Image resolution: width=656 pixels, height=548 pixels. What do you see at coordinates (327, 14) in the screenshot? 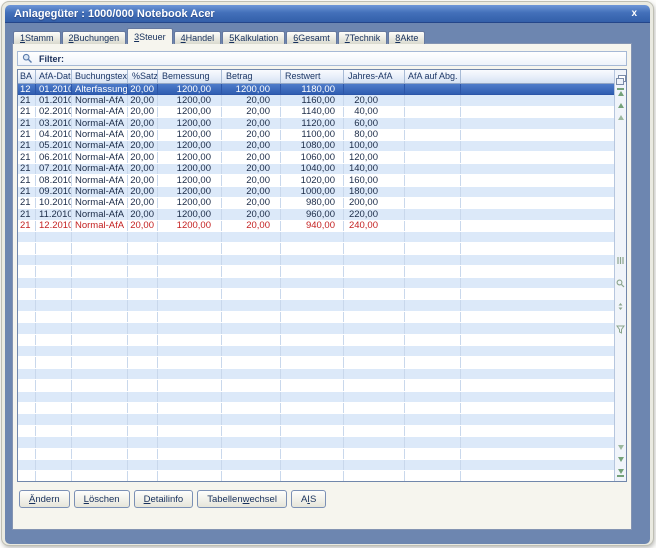
I see `titlebar: Anlagegüter : 1000/000 Notebook Acer x` at bounding box center [327, 14].